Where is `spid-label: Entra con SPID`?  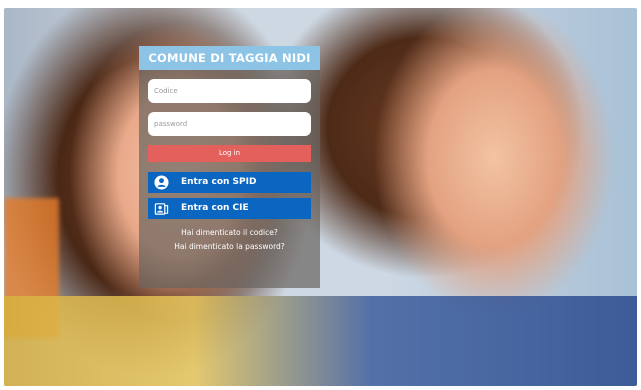 spid-label: Entra con SPID is located at coordinates (219, 182).